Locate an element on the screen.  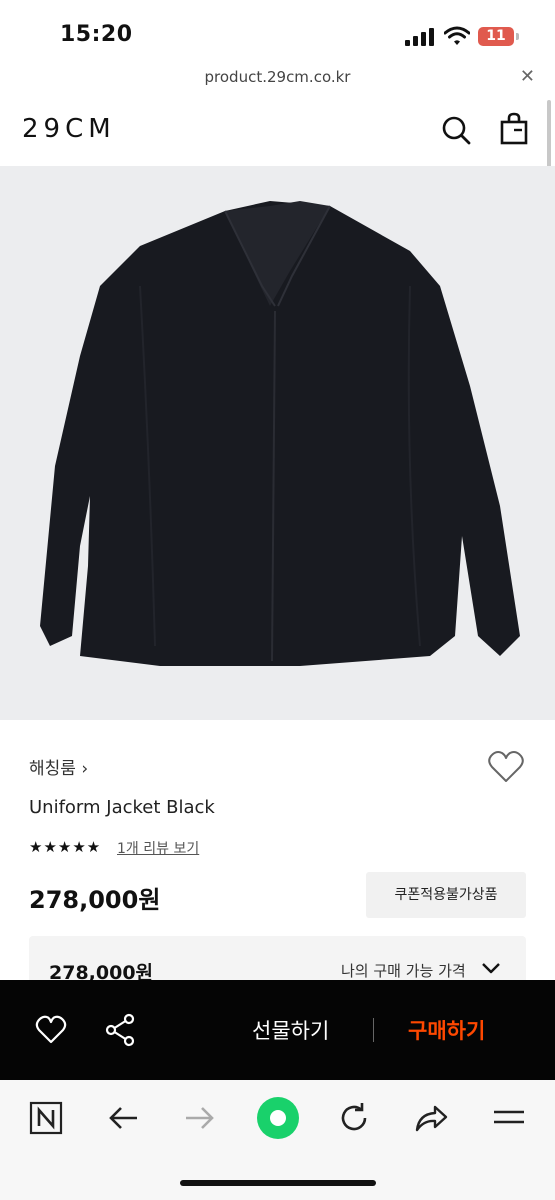
browser-toolbar is located at coordinates (277, 1140).